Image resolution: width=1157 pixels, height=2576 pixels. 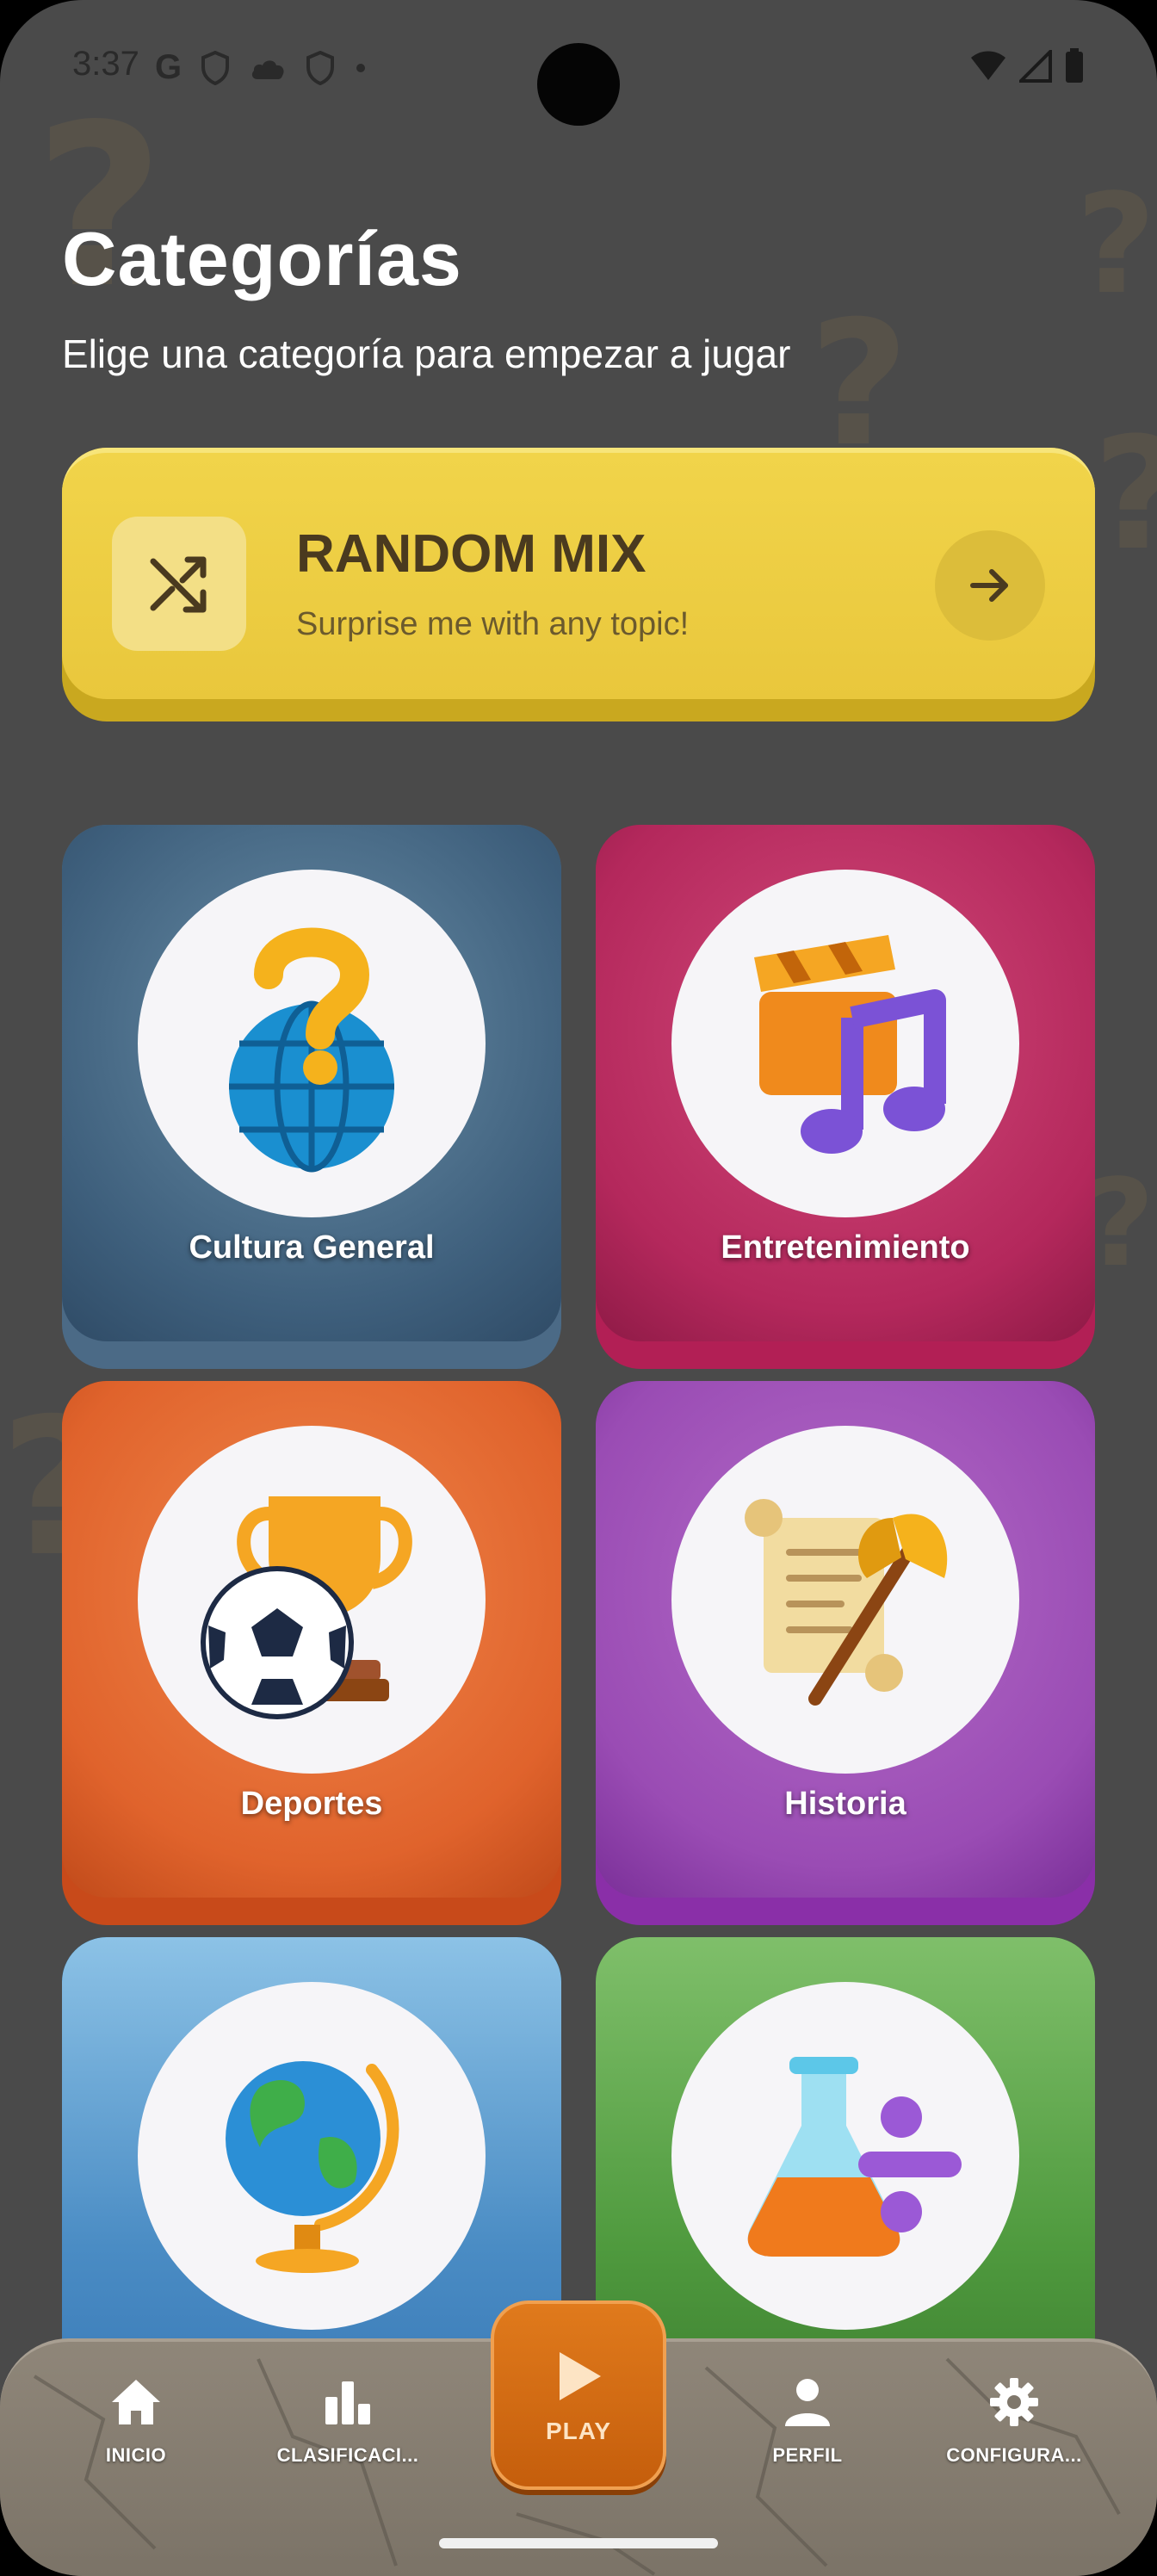 I want to click on trophy-ball-icon, so click(x=306, y=1608).